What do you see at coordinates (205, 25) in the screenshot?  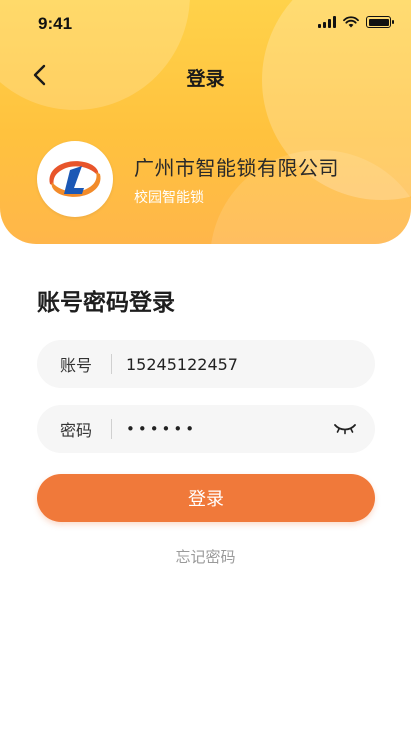 I see `status-bar: 9:41` at bounding box center [205, 25].